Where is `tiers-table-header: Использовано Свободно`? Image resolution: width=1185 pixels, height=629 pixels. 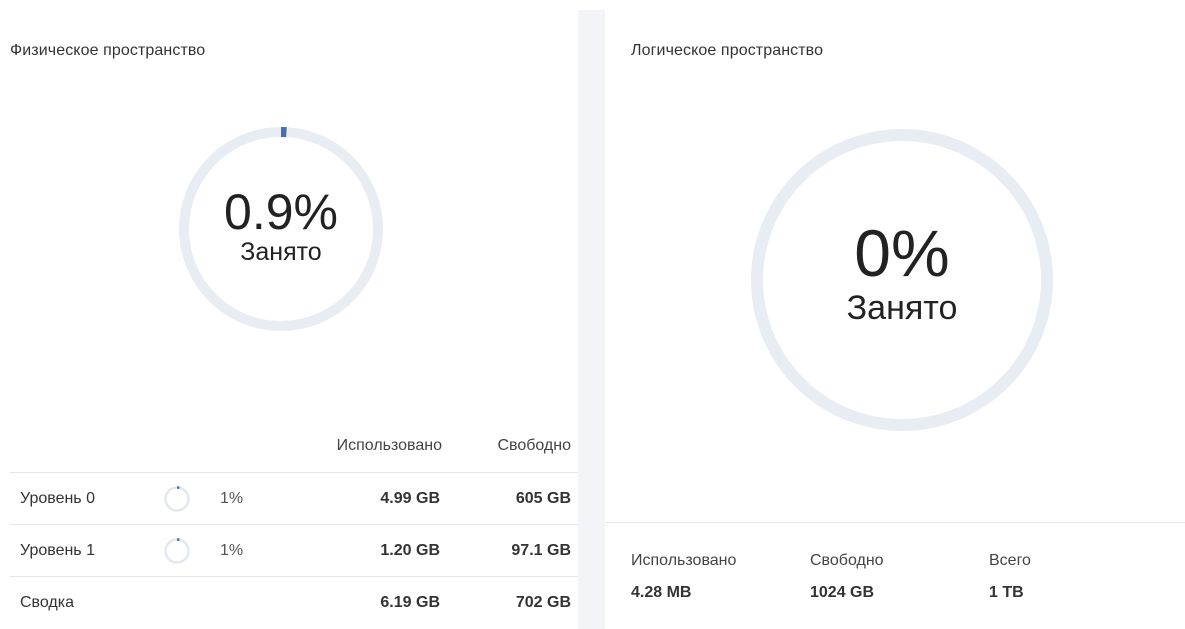 tiers-table-header: Использовано Свободно is located at coordinates (294, 449).